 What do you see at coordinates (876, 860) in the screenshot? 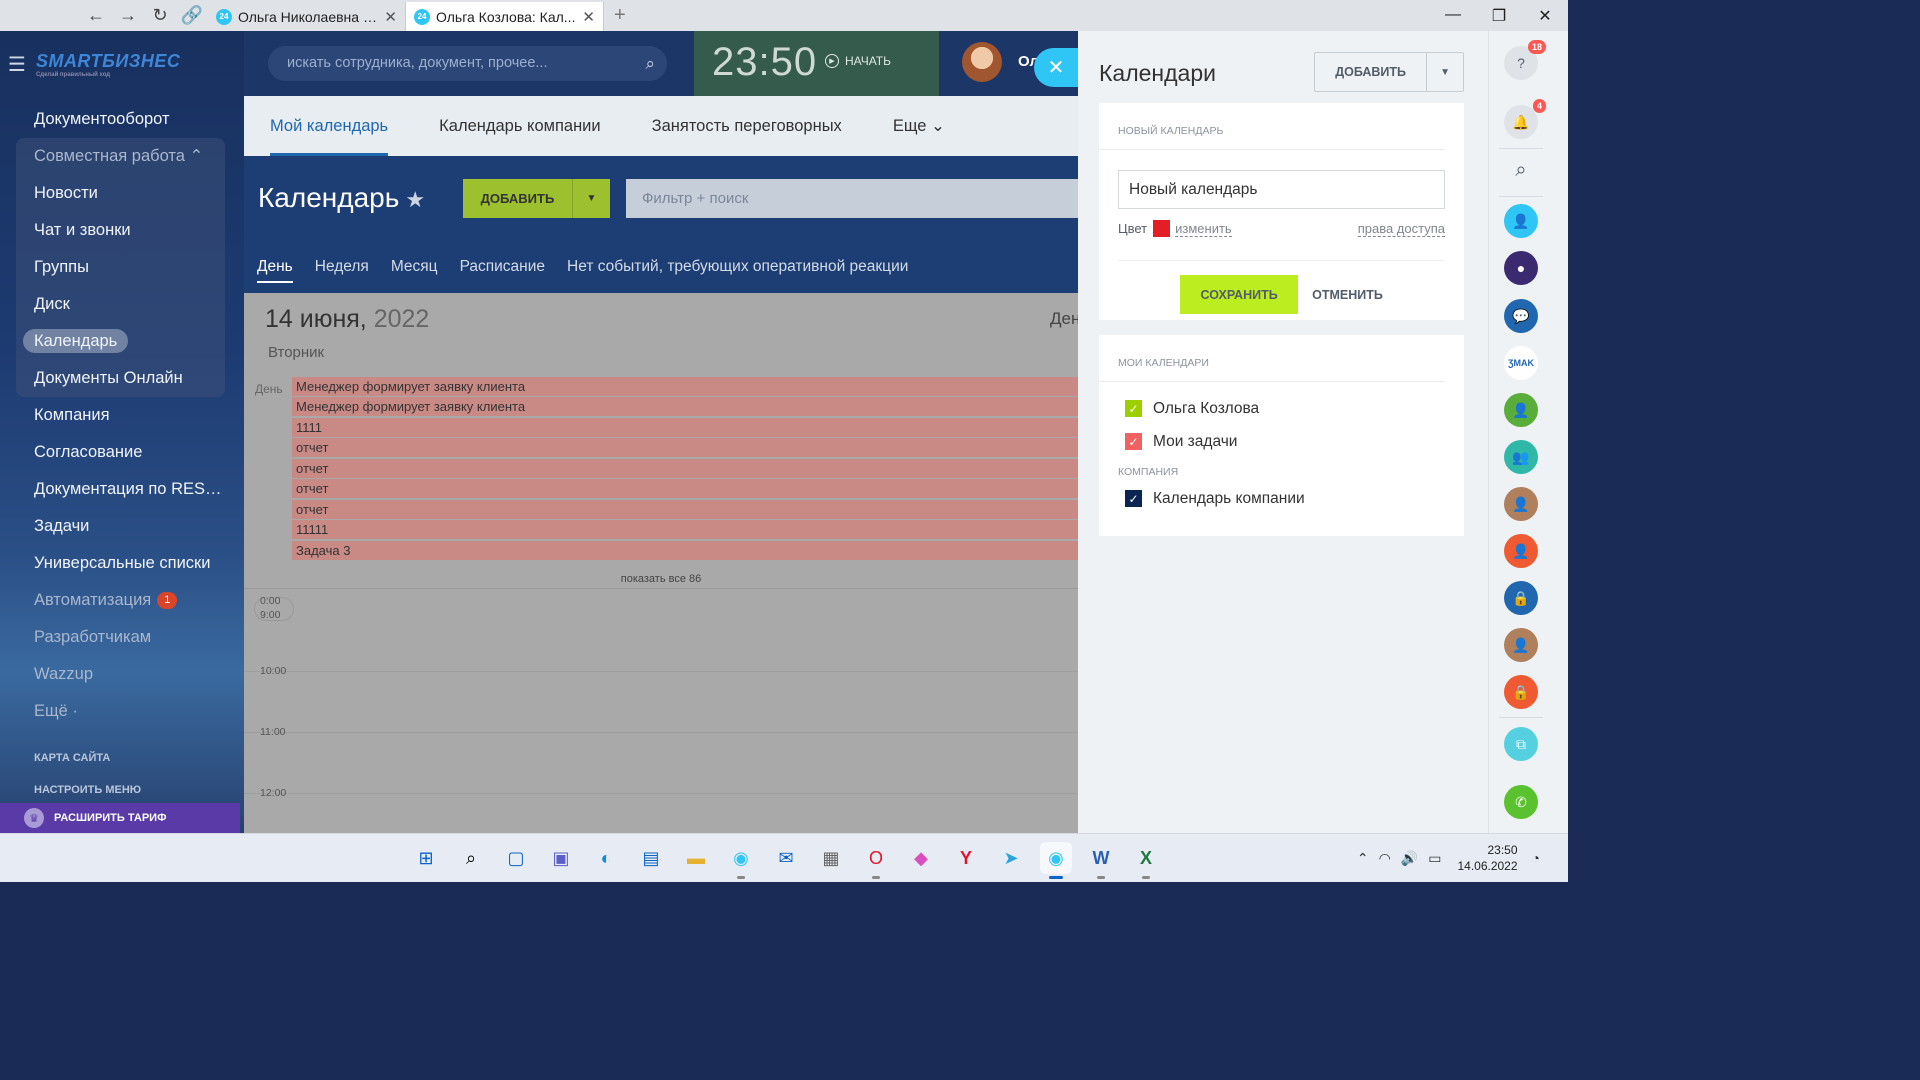
I see `opera-icon: O` at bounding box center [876, 860].